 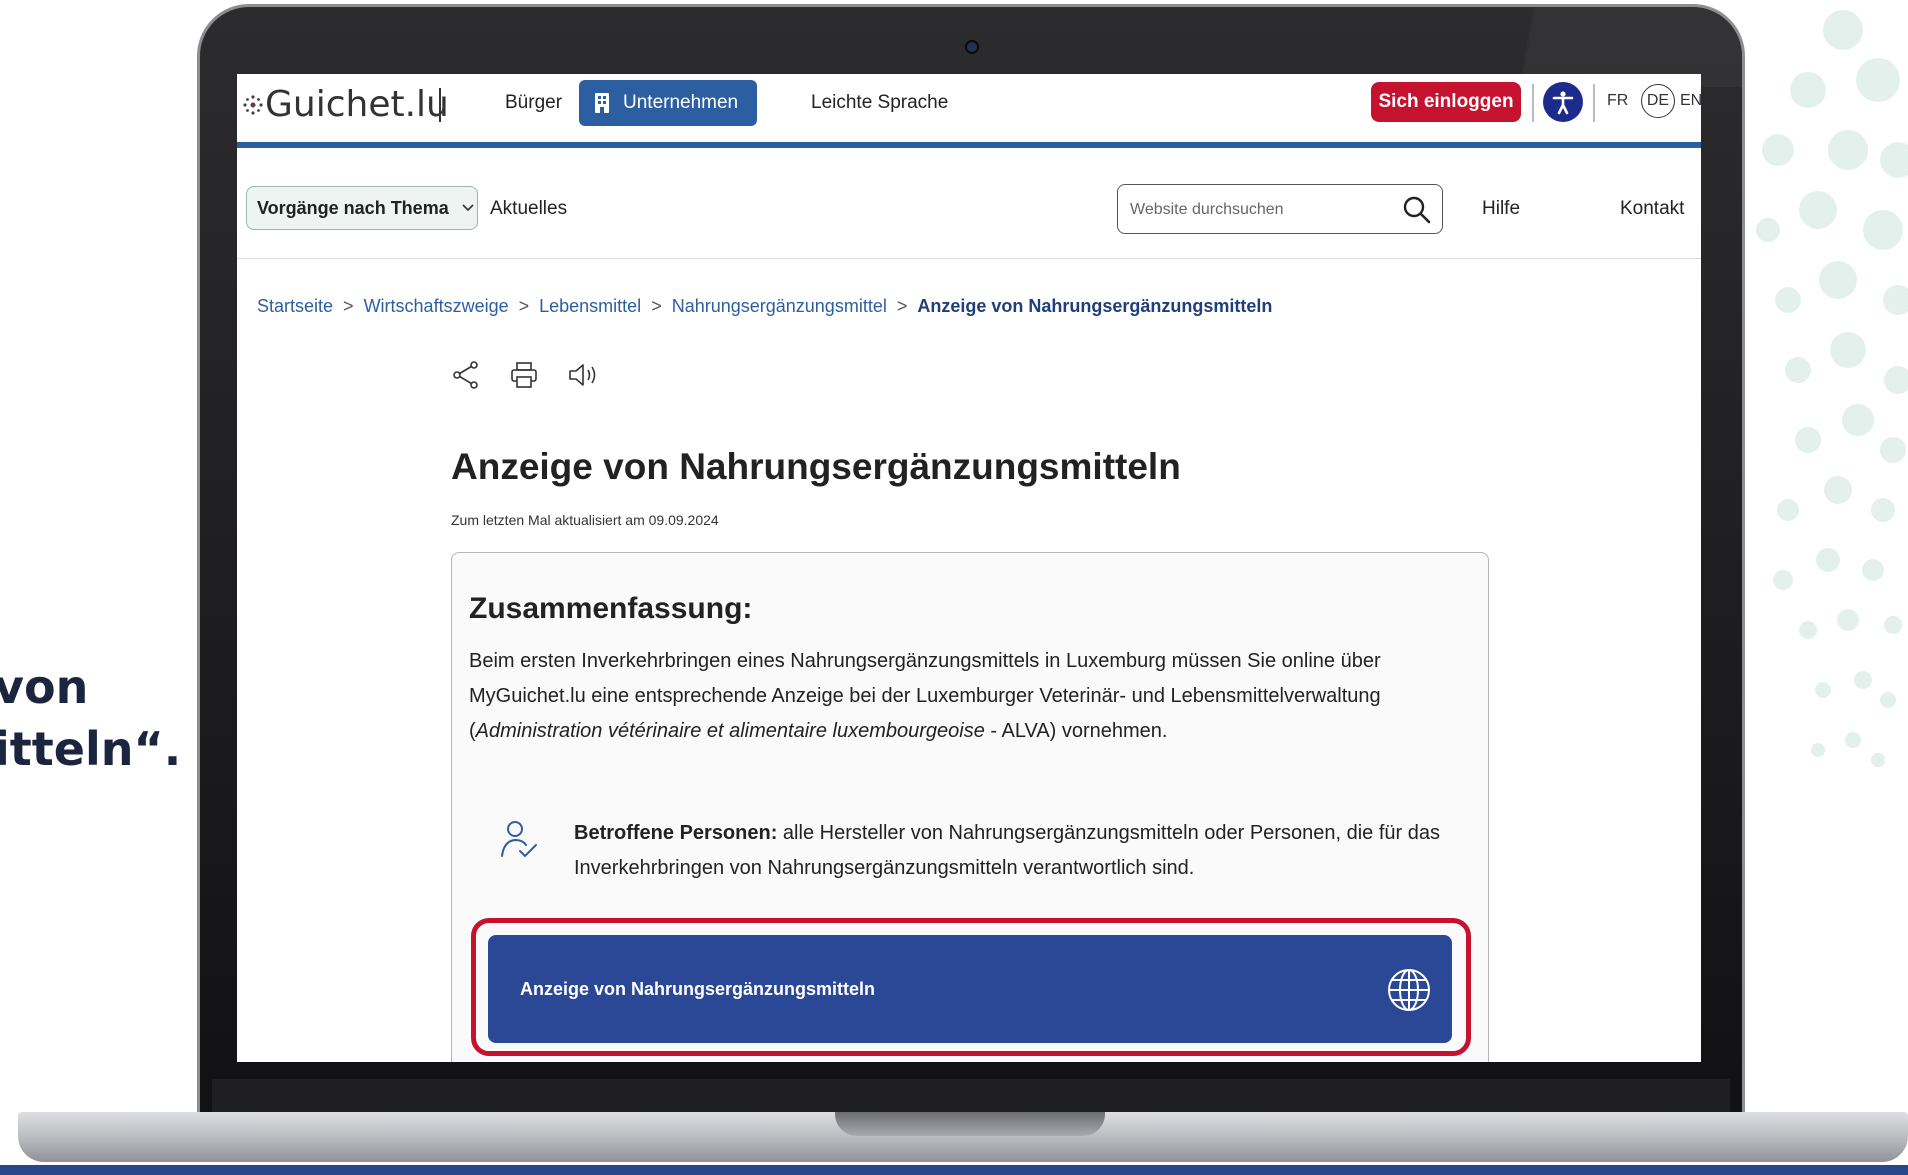 I want to click on nav-tab-unternehmen: Unternehmen, so click(x=668, y=103).